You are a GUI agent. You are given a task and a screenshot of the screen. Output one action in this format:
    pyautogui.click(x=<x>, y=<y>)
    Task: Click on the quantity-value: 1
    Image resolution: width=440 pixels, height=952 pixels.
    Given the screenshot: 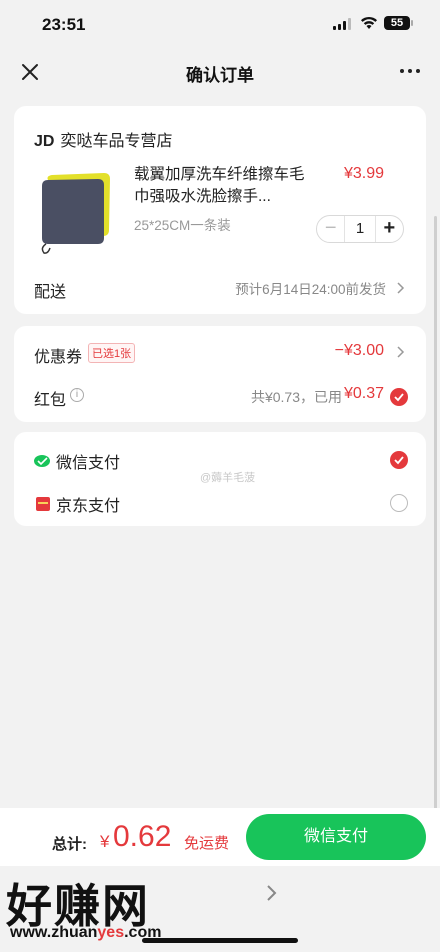 What is the action you would take?
    pyautogui.click(x=360, y=229)
    